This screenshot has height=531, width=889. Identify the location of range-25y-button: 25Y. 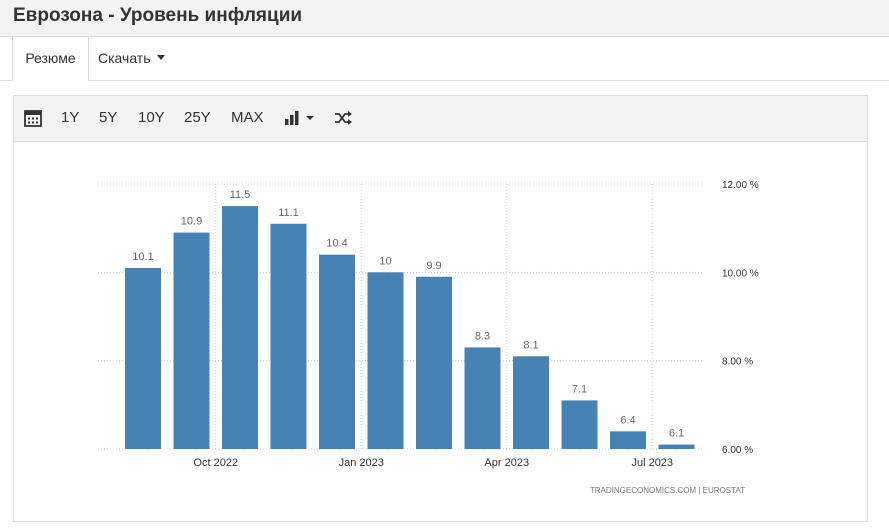
(197, 118).